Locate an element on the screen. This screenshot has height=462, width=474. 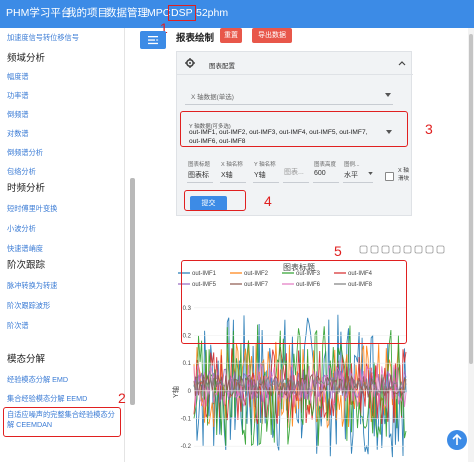
annotation-2: 2 is located at coordinates (122, 398).